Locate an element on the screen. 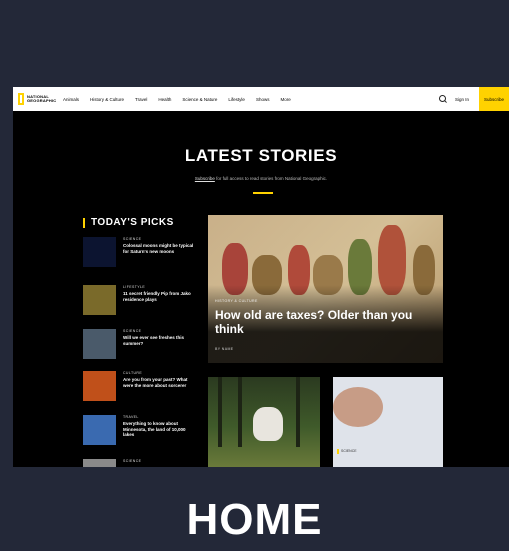 Image resolution: width=509 pixels, height=551 pixels. nav-shows: Shows is located at coordinates (263, 99).